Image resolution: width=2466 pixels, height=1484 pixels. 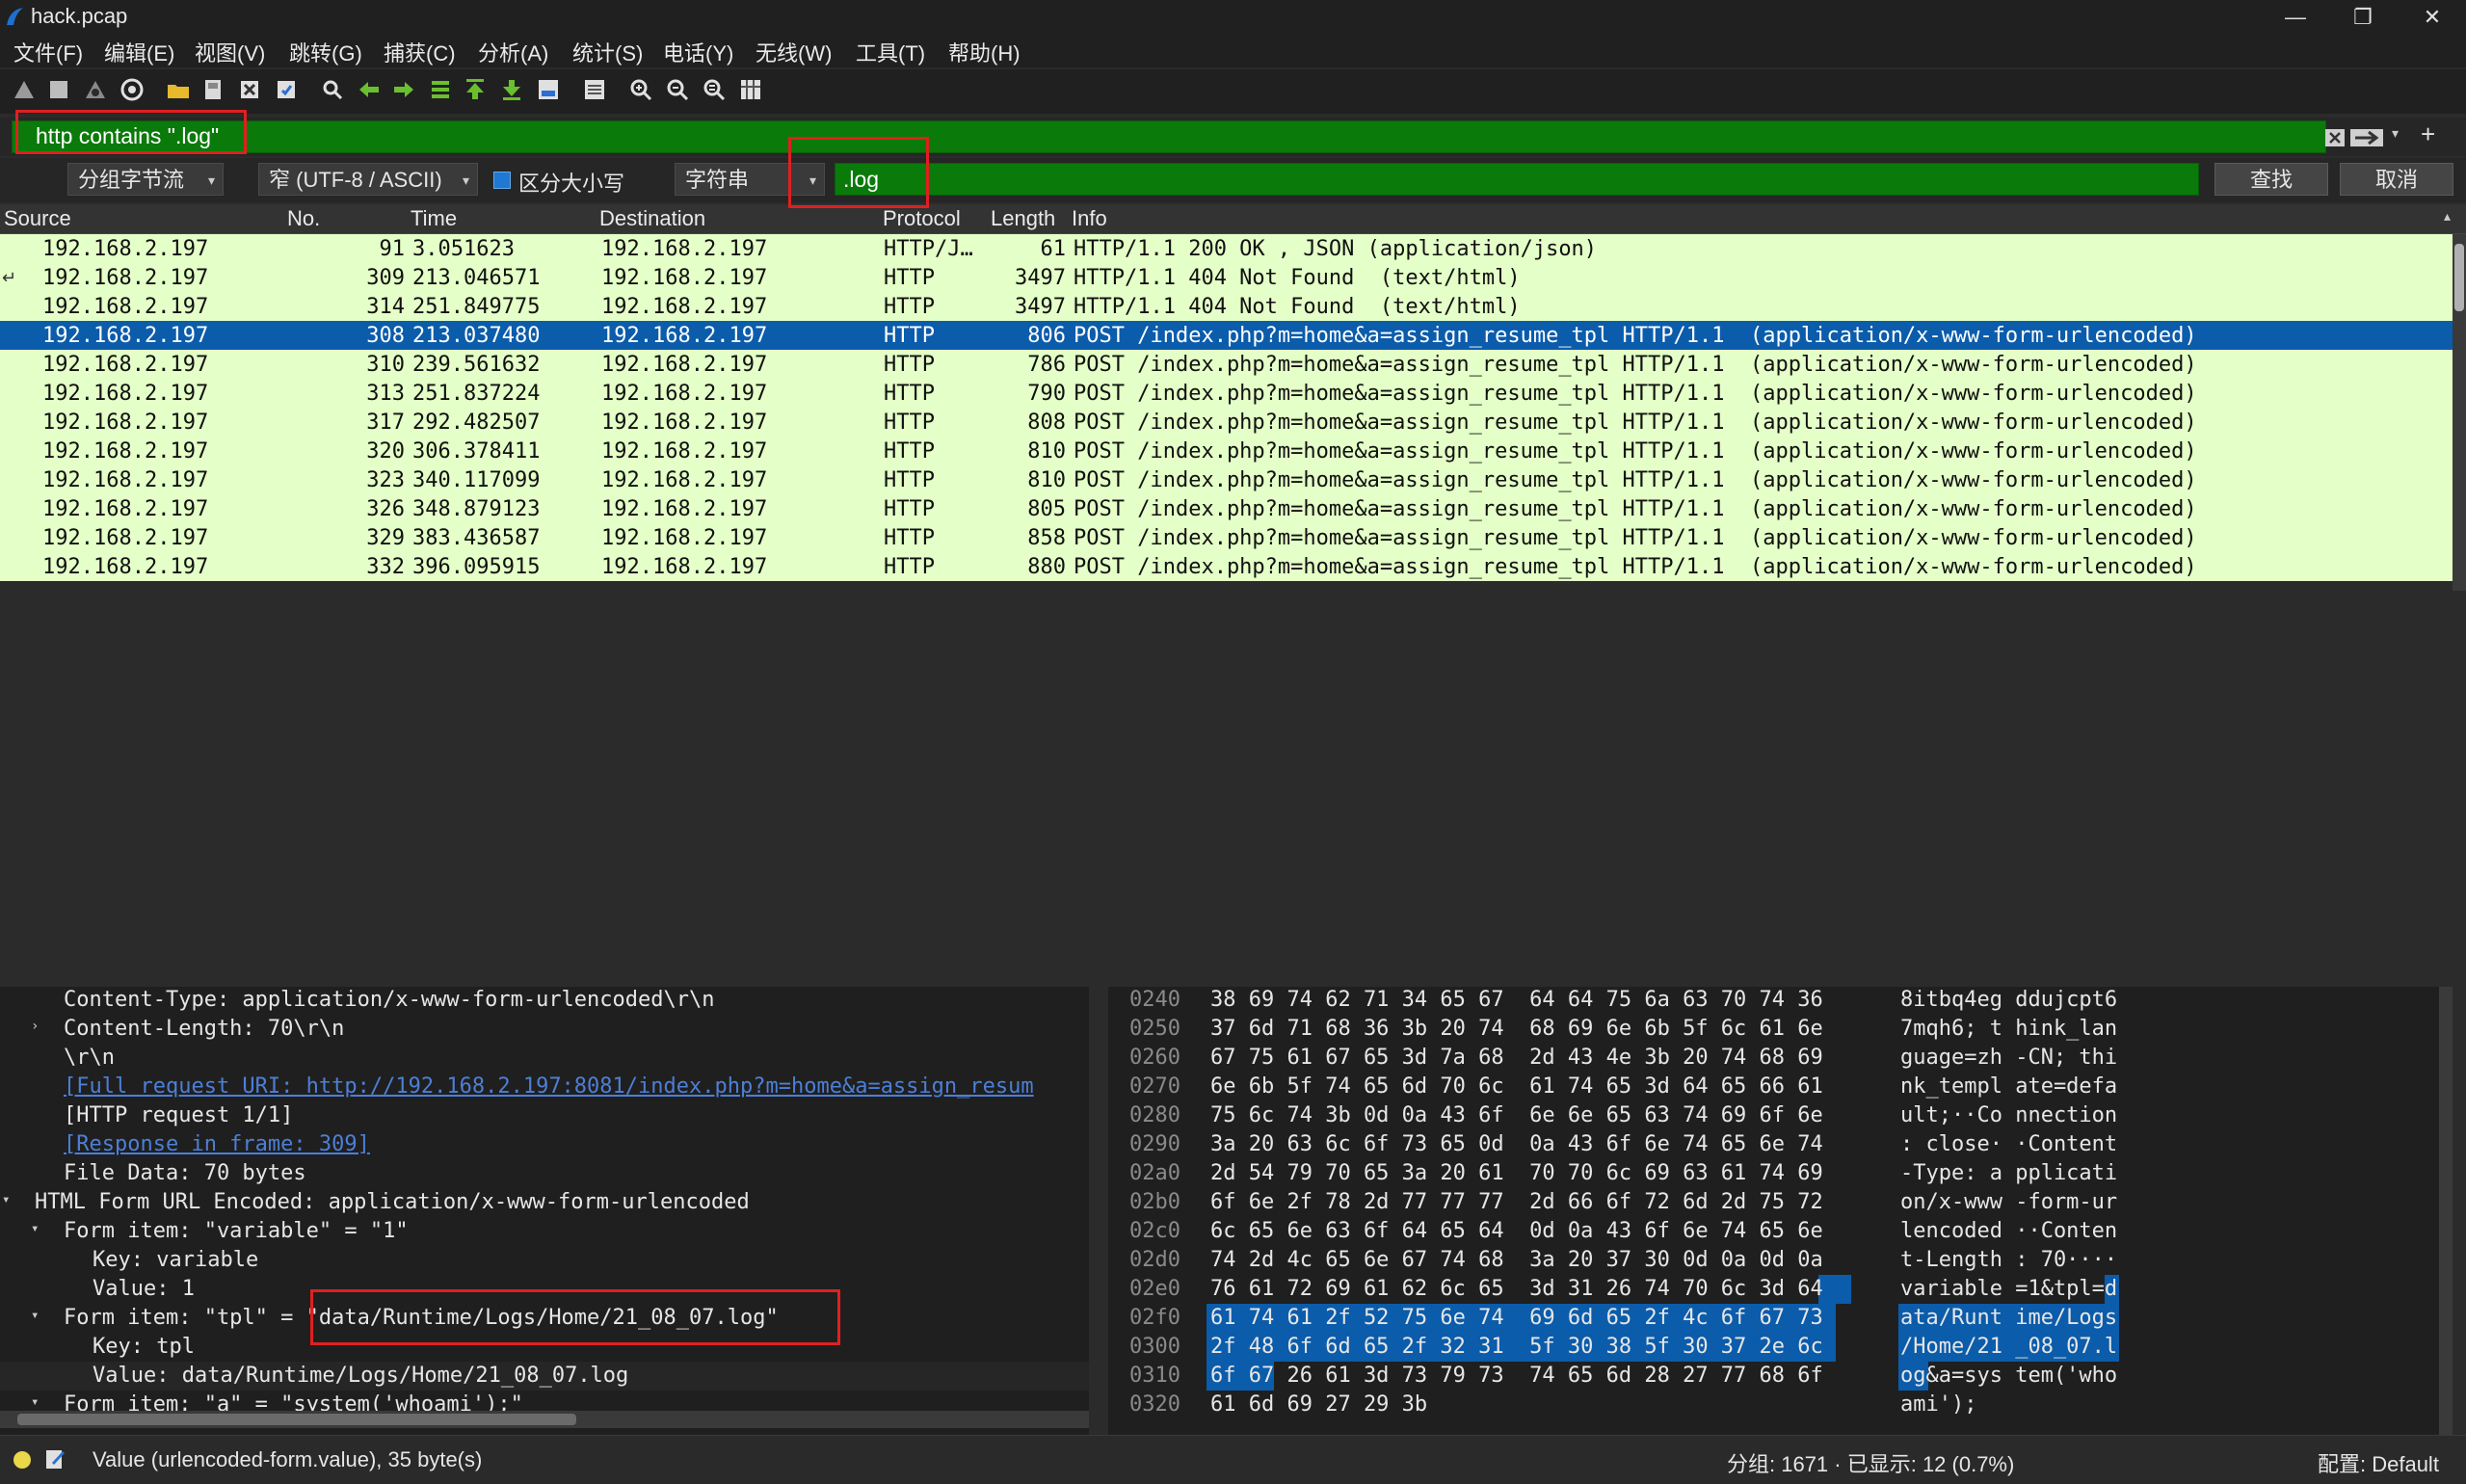 What do you see at coordinates (544, 1058) in the screenshot?
I see `detail-line: \r\n` at bounding box center [544, 1058].